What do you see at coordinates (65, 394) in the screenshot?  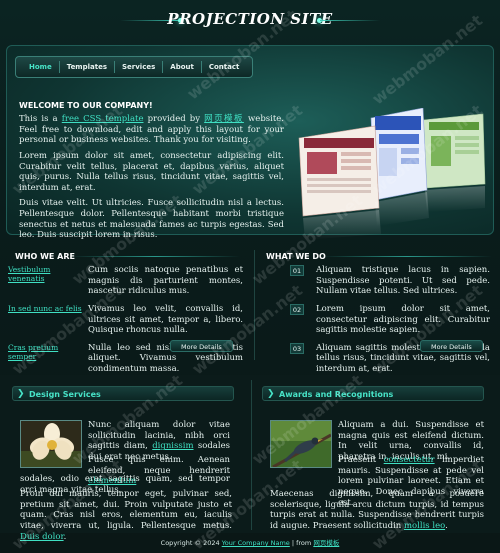 I see `design-services-title: Design Services` at bounding box center [65, 394].